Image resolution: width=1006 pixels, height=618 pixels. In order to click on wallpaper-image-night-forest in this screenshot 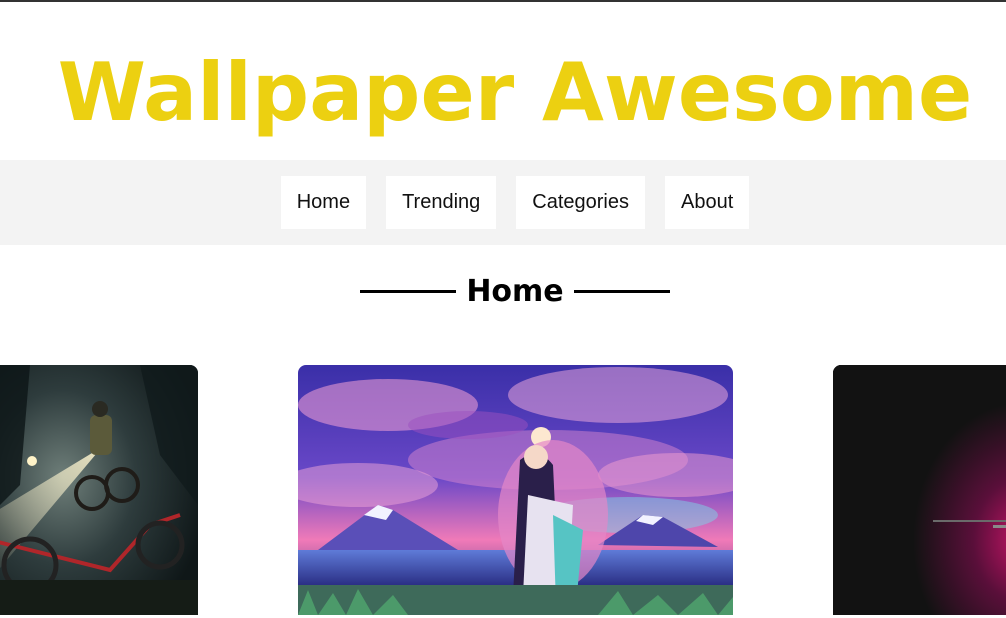, I will do `click(99, 490)`.